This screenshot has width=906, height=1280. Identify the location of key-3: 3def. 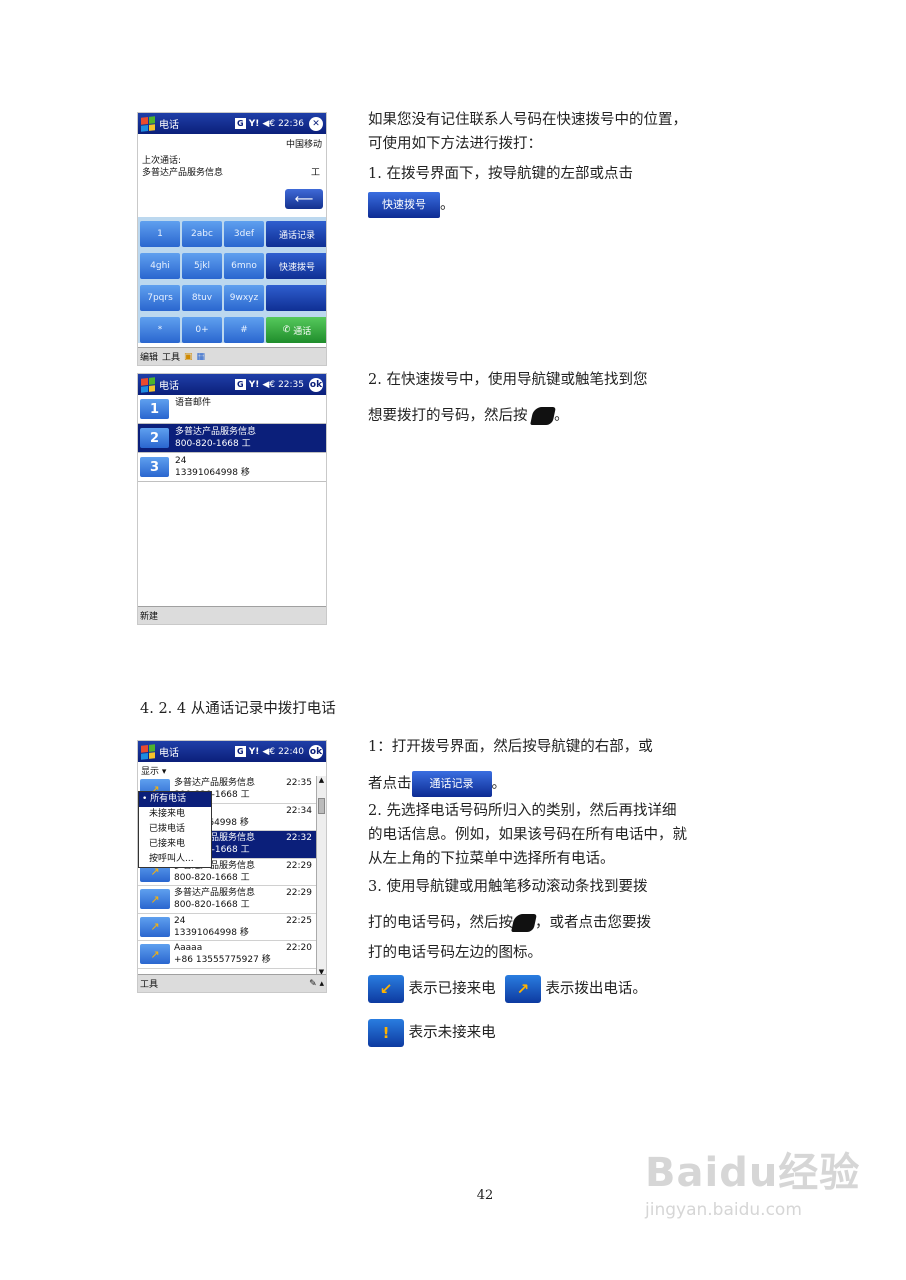
(244, 234).